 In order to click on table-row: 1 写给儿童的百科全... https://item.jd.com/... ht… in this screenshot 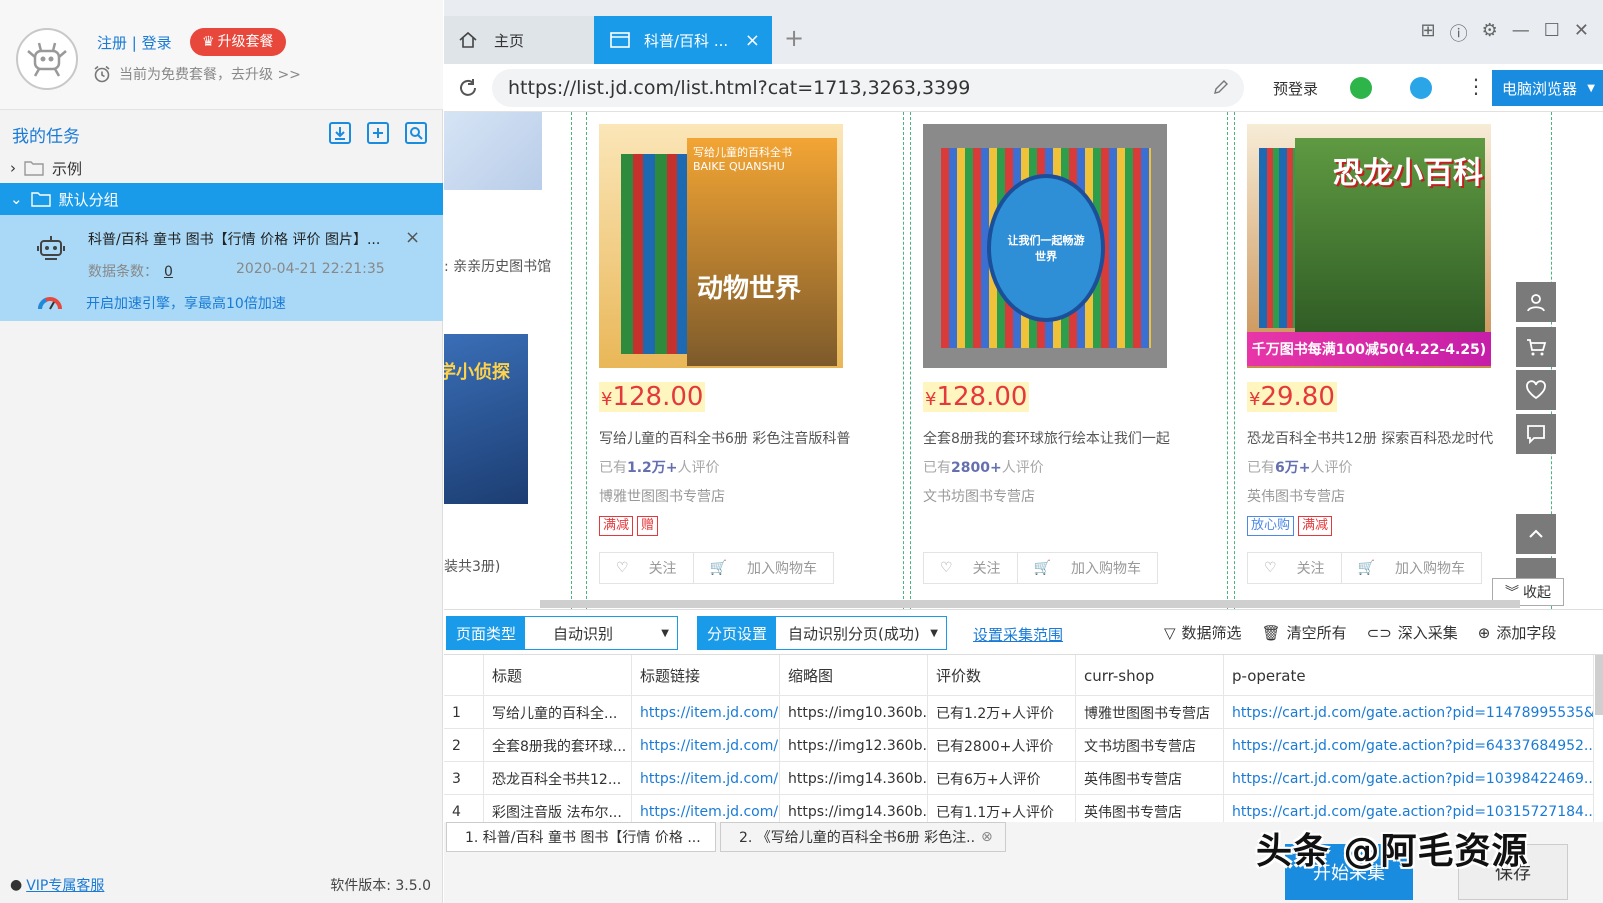, I will do `click(1019, 712)`.